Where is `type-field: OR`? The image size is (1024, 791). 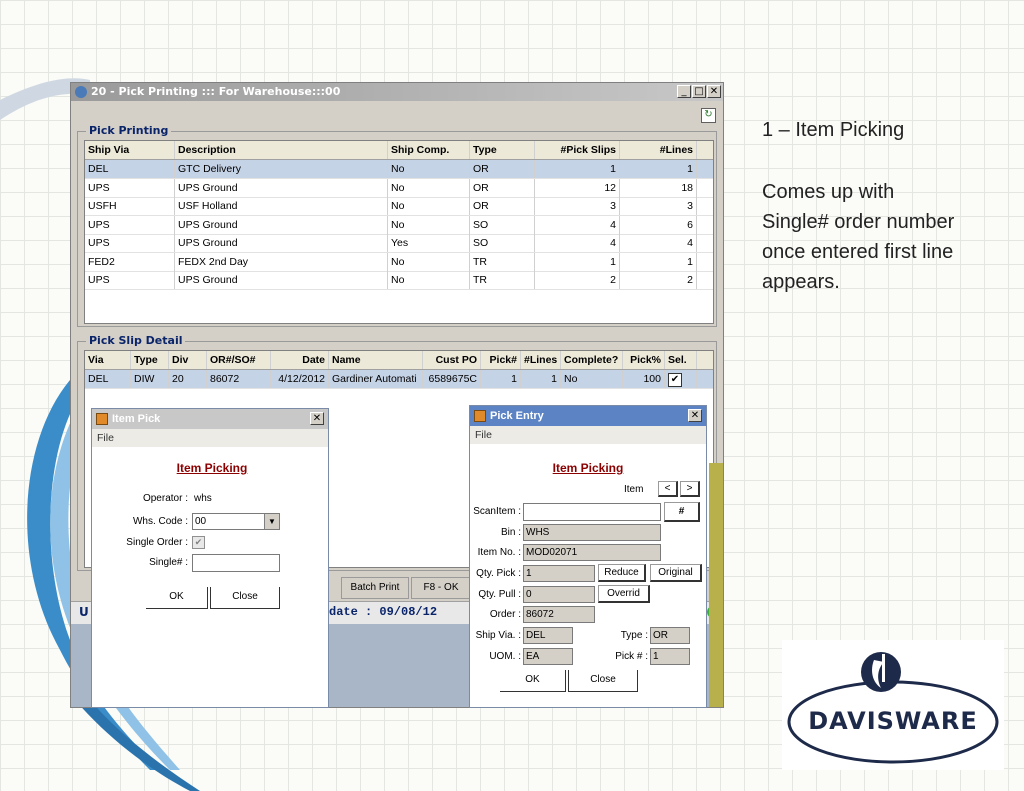
type-field: OR is located at coordinates (670, 635).